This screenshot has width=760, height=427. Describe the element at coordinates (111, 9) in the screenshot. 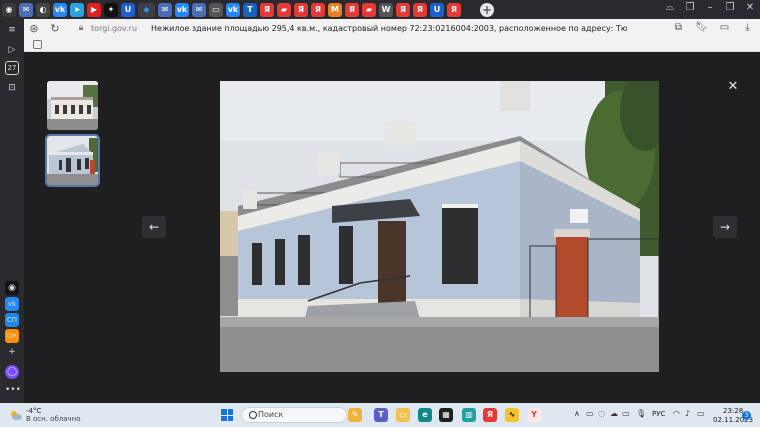

I see `dzen-icon: ✦` at that location.